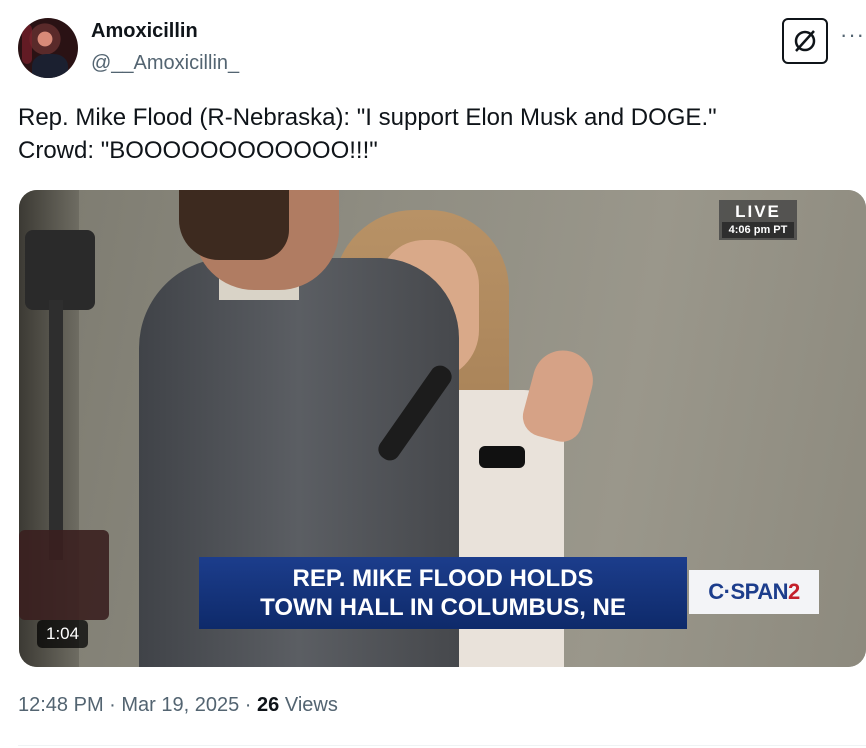  What do you see at coordinates (27, 44) in the screenshot?
I see `avatar-backdrop` at bounding box center [27, 44].